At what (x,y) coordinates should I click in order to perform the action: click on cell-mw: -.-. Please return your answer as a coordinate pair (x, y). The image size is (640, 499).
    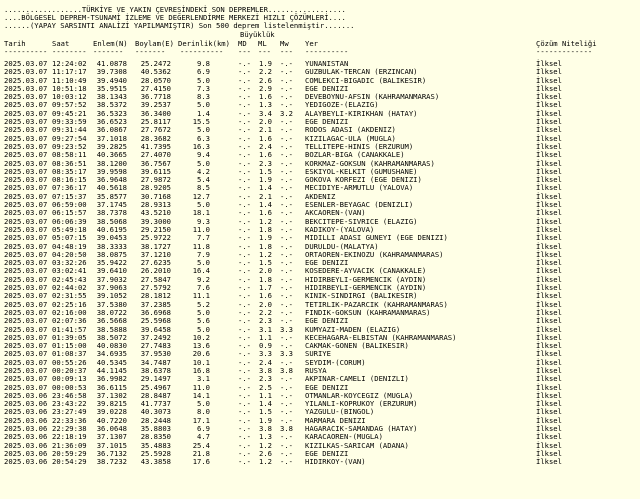
    Looking at the image, I should click on (286, 462).